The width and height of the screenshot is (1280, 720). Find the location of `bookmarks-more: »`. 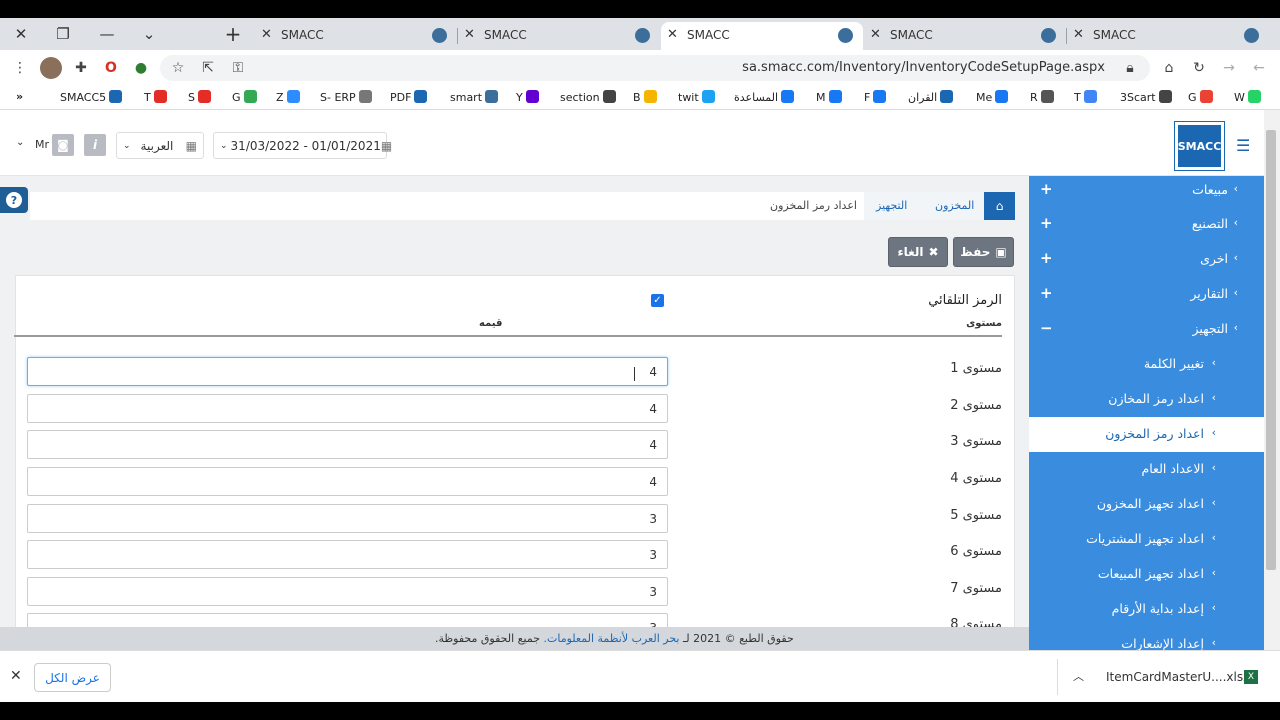

bookmarks-more: » is located at coordinates (19, 96).